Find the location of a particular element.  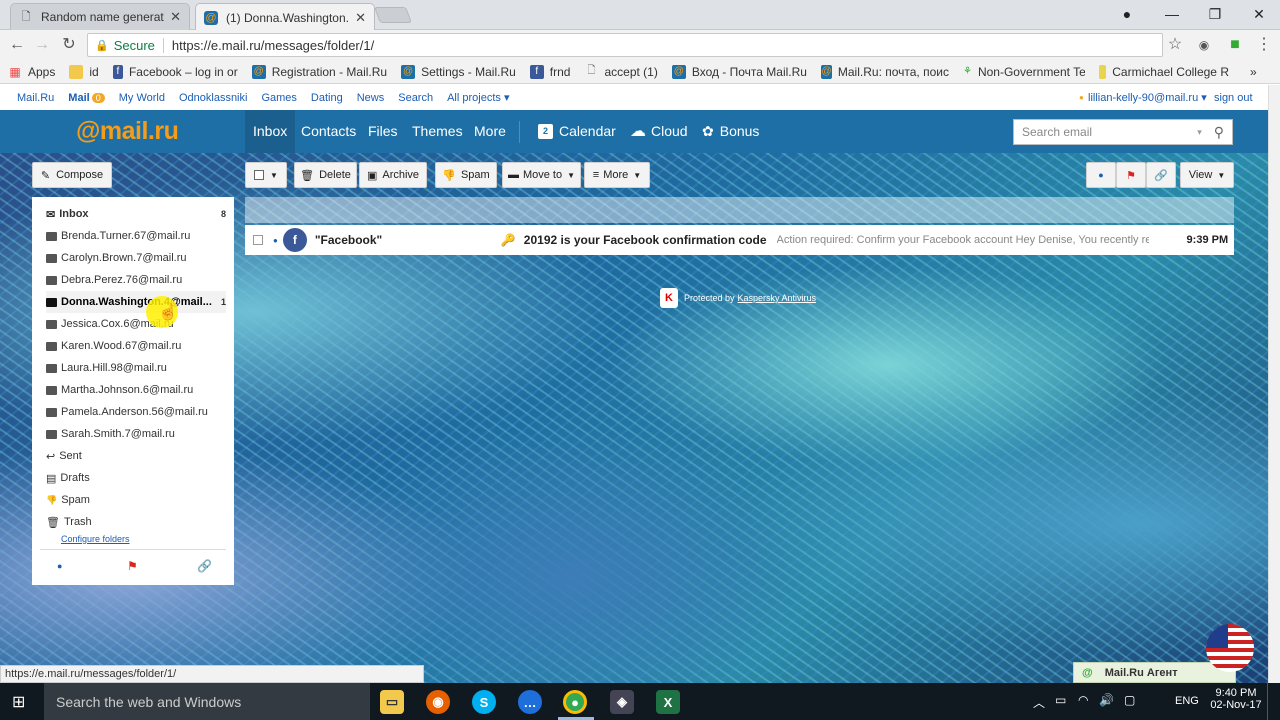

portal-link-games: Games is located at coordinates (278, 98).